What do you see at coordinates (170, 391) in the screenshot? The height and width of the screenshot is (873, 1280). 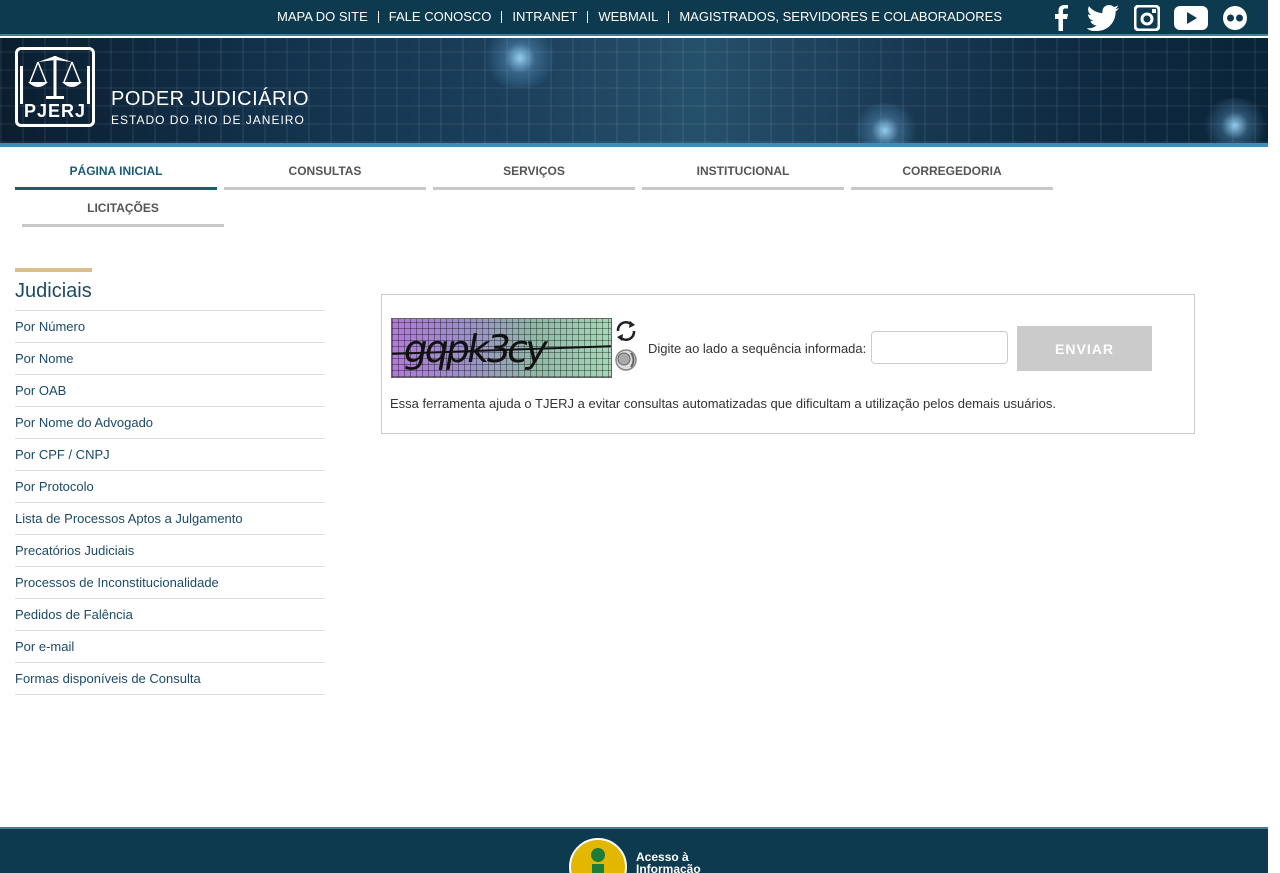 I see `sidebar-item-por-oab: Por OAB` at bounding box center [170, 391].